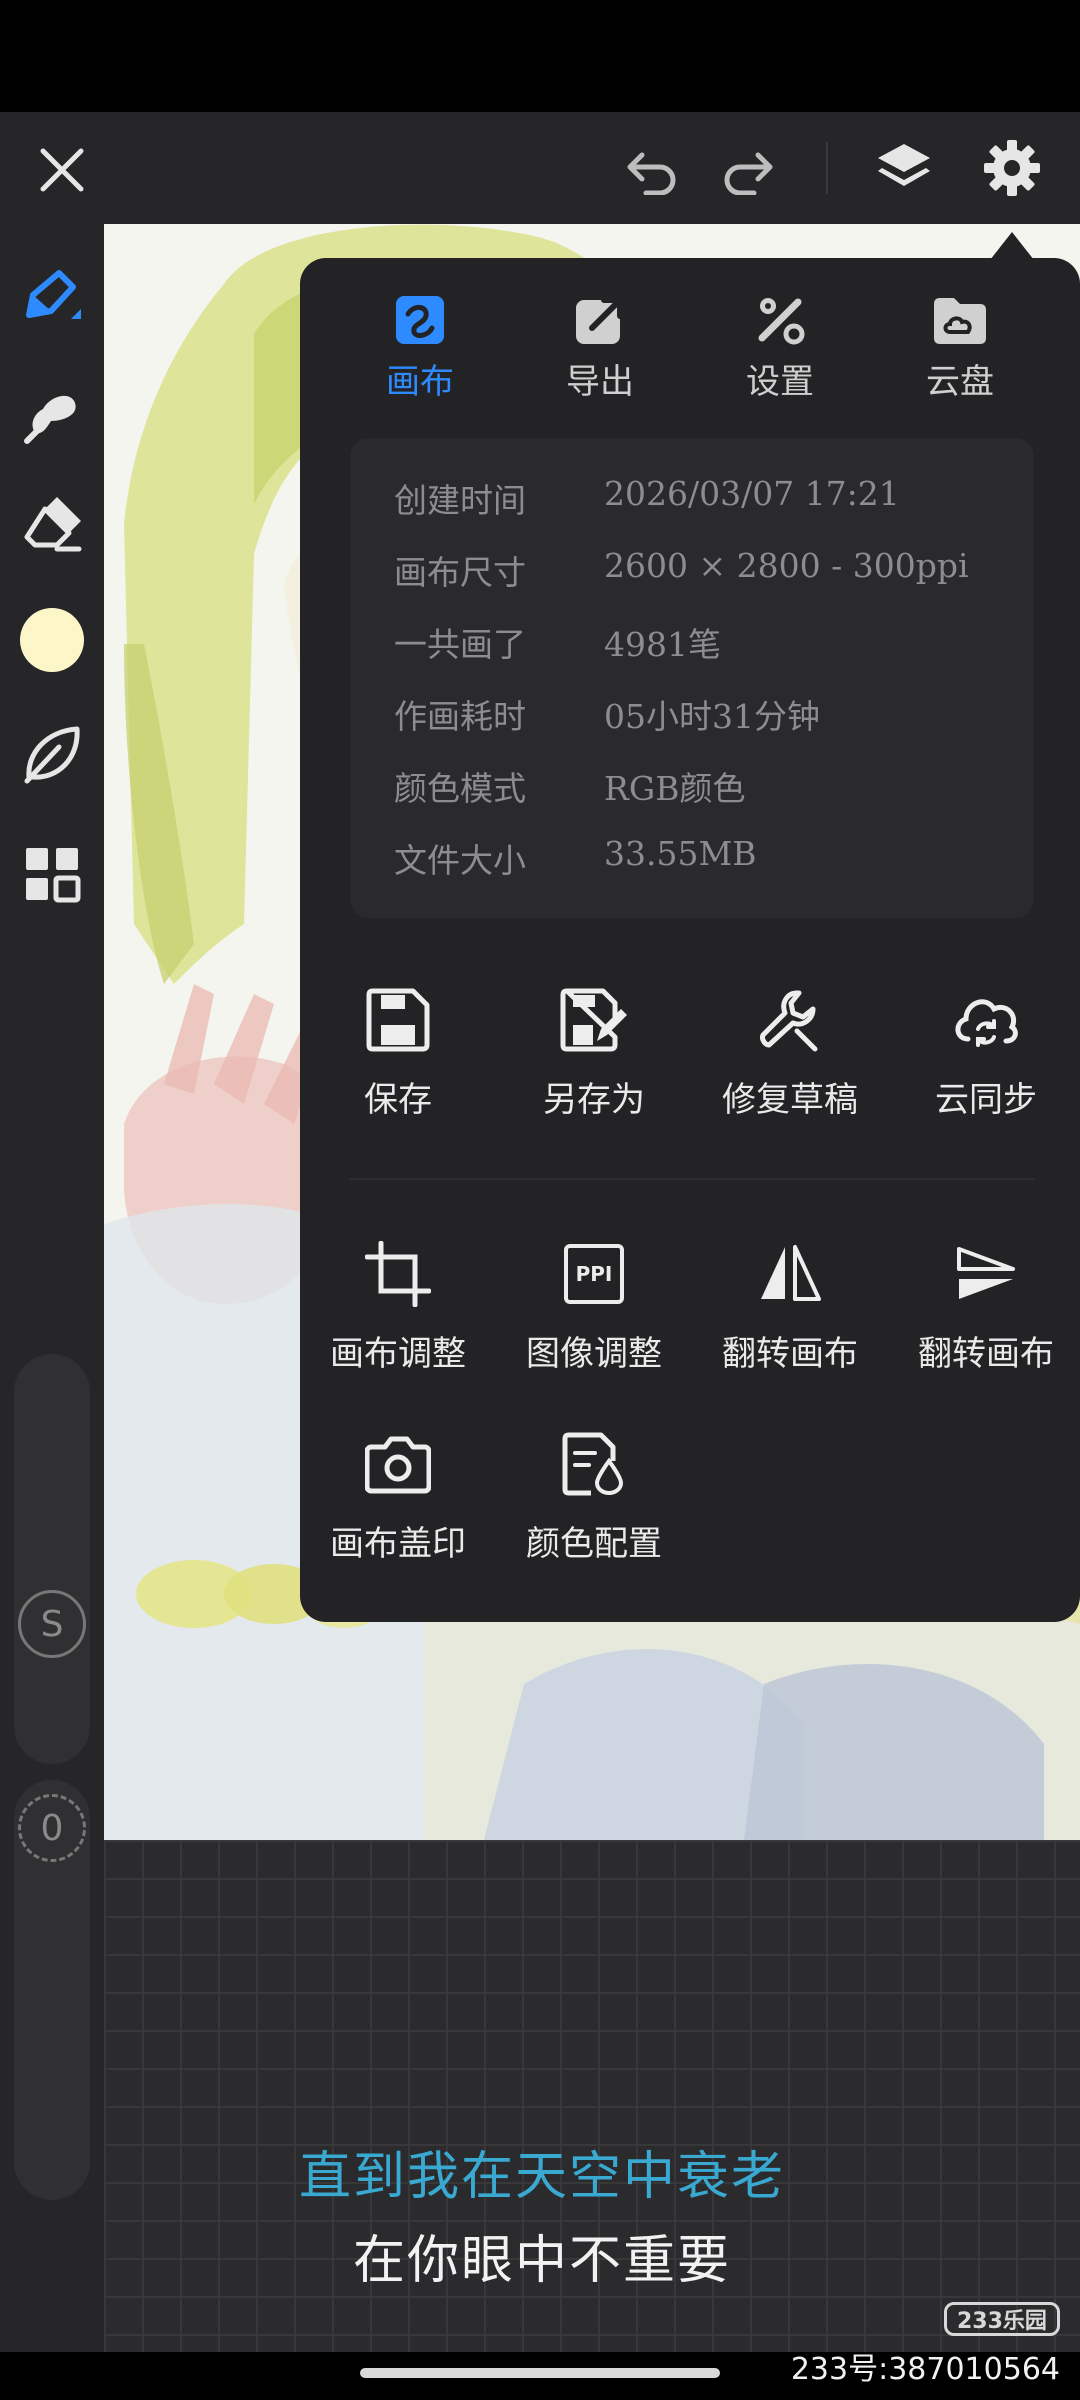 Image resolution: width=1080 pixels, height=2400 pixels. I want to click on info-label-color-mode: 颜色模式, so click(460, 788).